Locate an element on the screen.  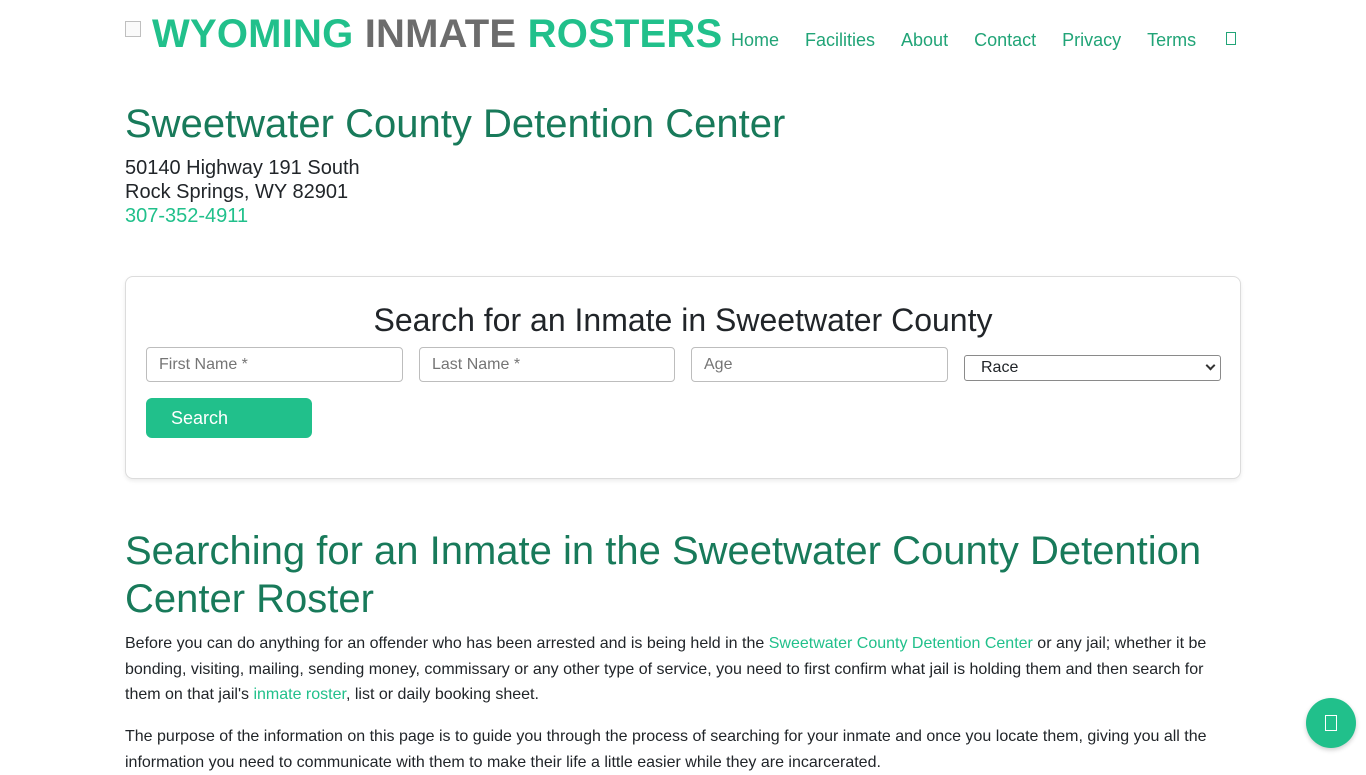
nav-about: About is located at coordinates (924, 40).